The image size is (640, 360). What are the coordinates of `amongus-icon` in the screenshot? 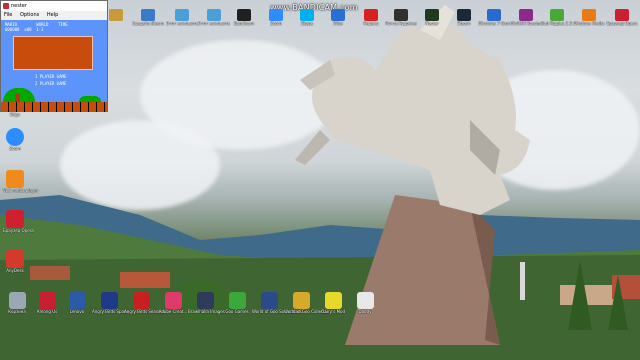 It's located at (47, 300).